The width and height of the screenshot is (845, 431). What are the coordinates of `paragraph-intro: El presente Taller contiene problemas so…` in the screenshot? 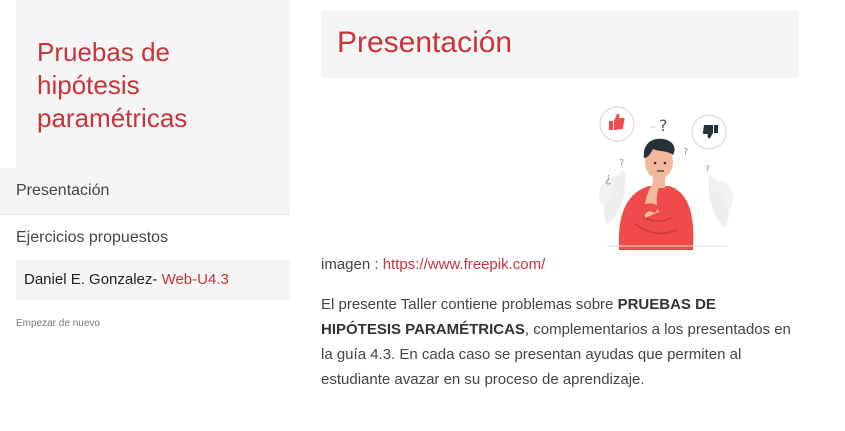 It's located at (467, 304).